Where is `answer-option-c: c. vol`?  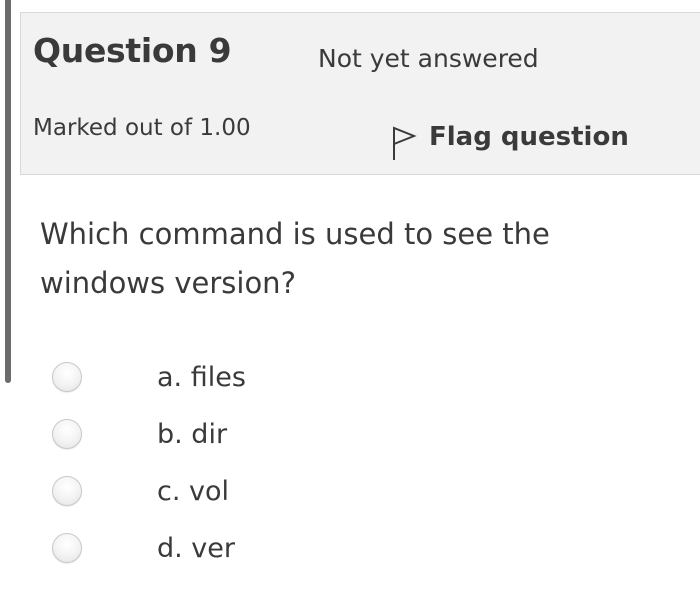
answer-option-c: c. vol is located at coordinates (140, 491).